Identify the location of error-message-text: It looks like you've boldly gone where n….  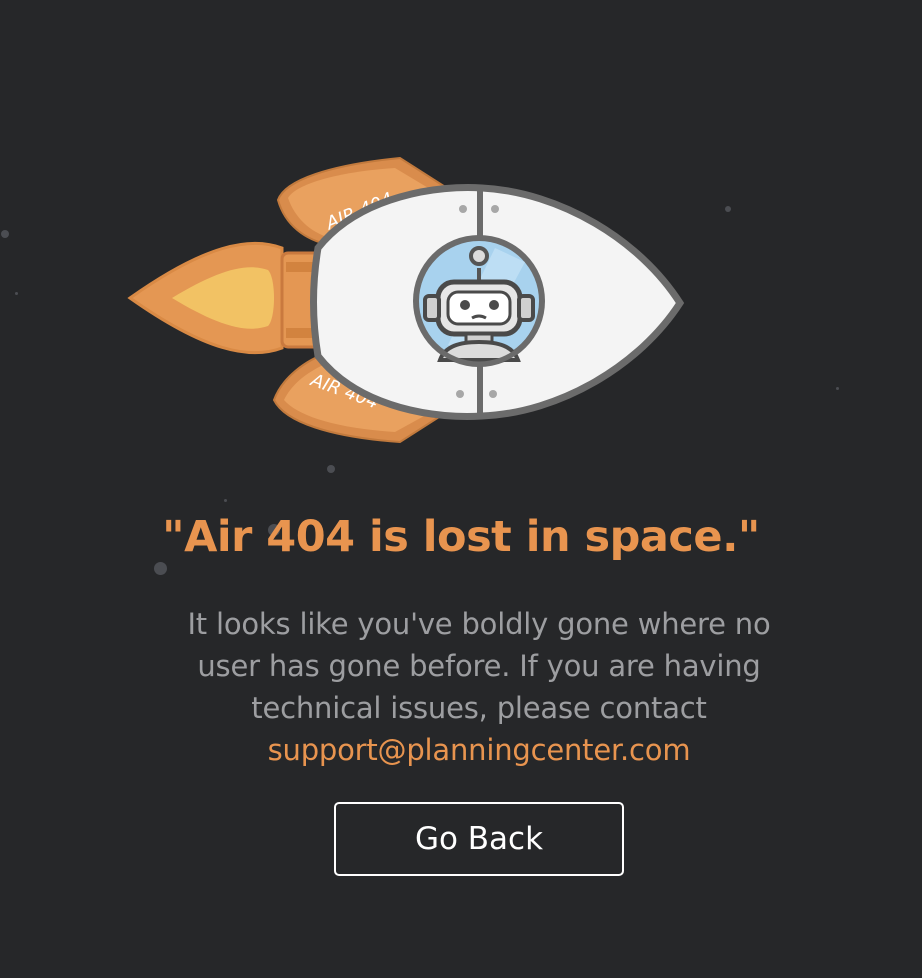
(479, 666).